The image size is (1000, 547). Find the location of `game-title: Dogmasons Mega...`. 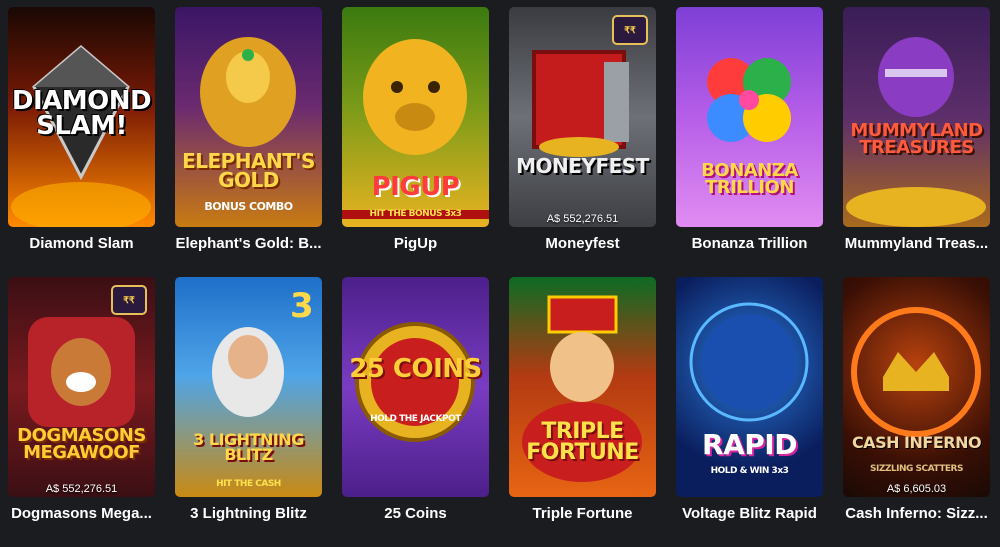

game-title: Dogmasons Mega... is located at coordinates (81, 513).